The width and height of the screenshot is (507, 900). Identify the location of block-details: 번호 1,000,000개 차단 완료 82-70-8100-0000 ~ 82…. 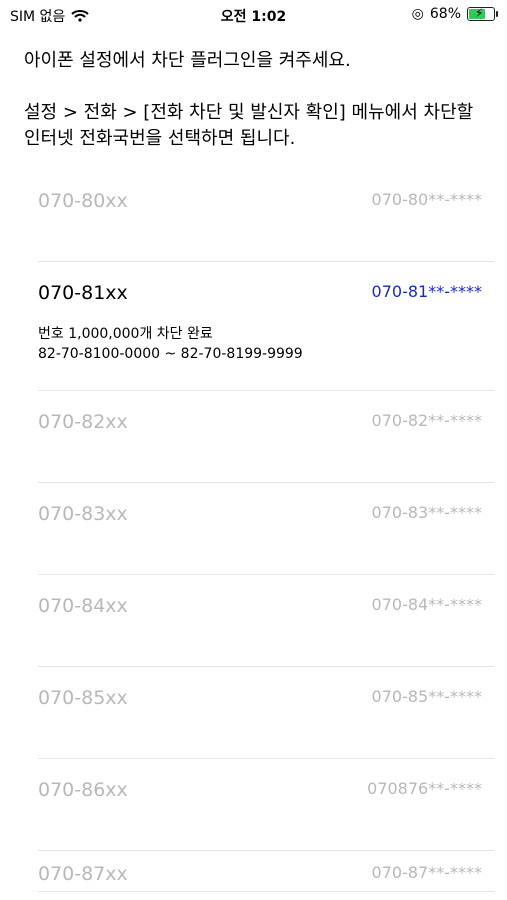
(170, 344).